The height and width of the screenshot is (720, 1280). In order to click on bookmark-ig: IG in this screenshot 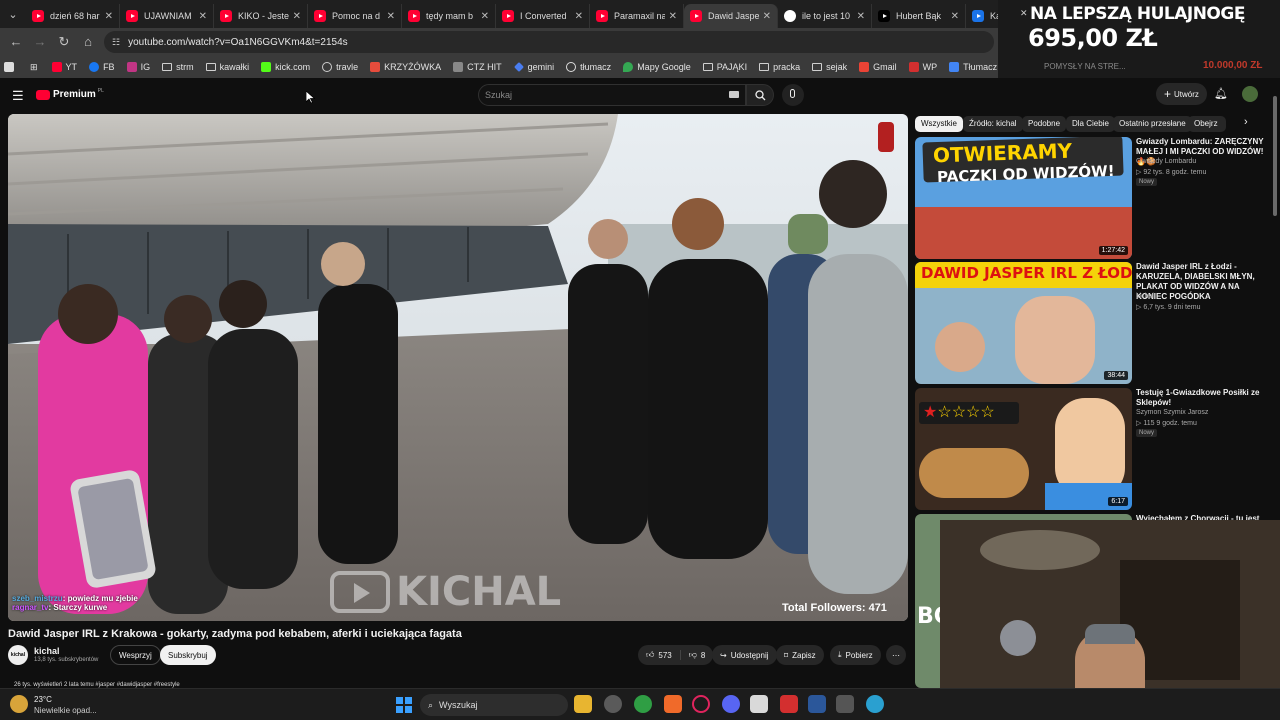, I will do `click(138, 67)`.